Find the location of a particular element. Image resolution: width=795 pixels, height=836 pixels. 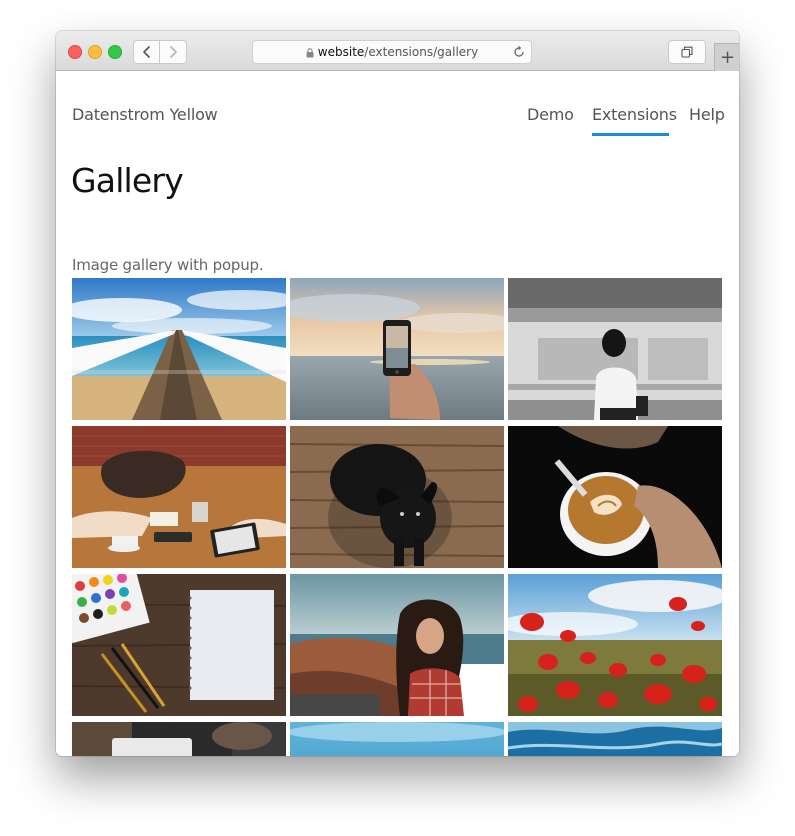

gallery-image-phone-sunset is located at coordinates (397, 349).